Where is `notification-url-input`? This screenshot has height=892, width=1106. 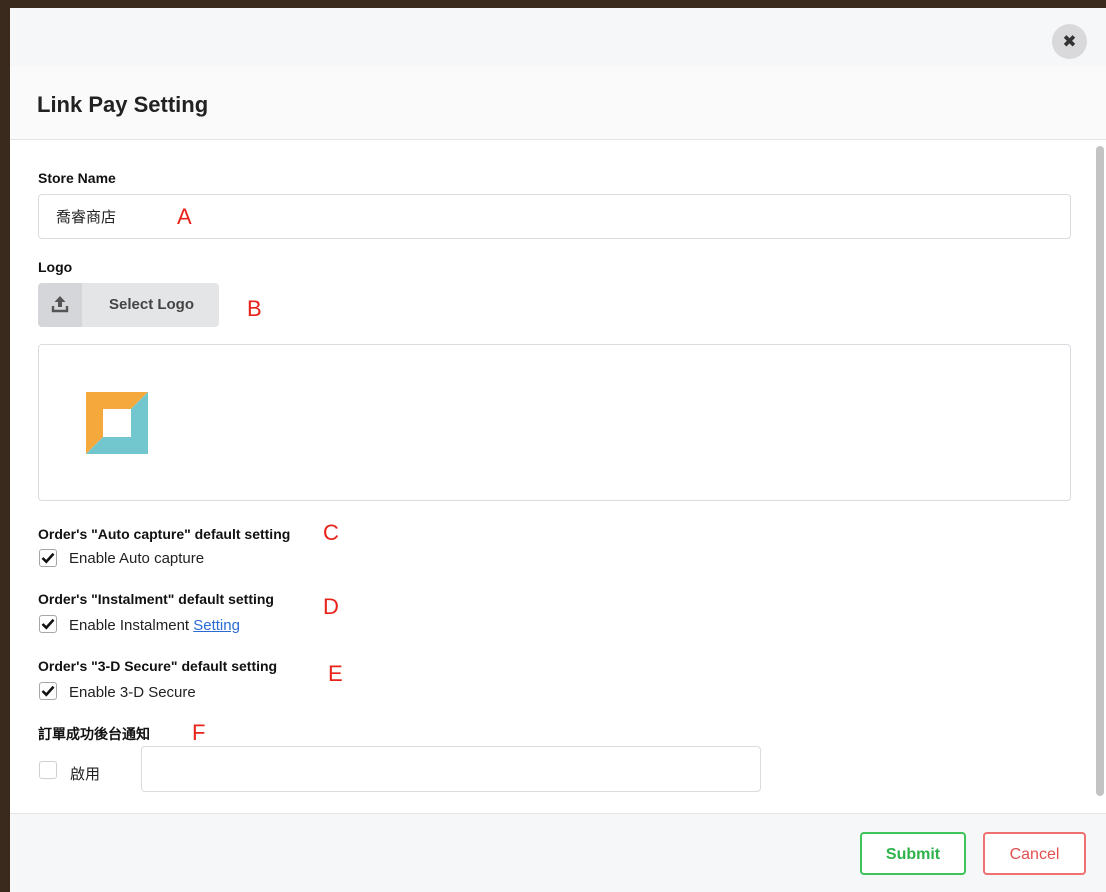 notification-url-input is located at coordinates (451, 769).